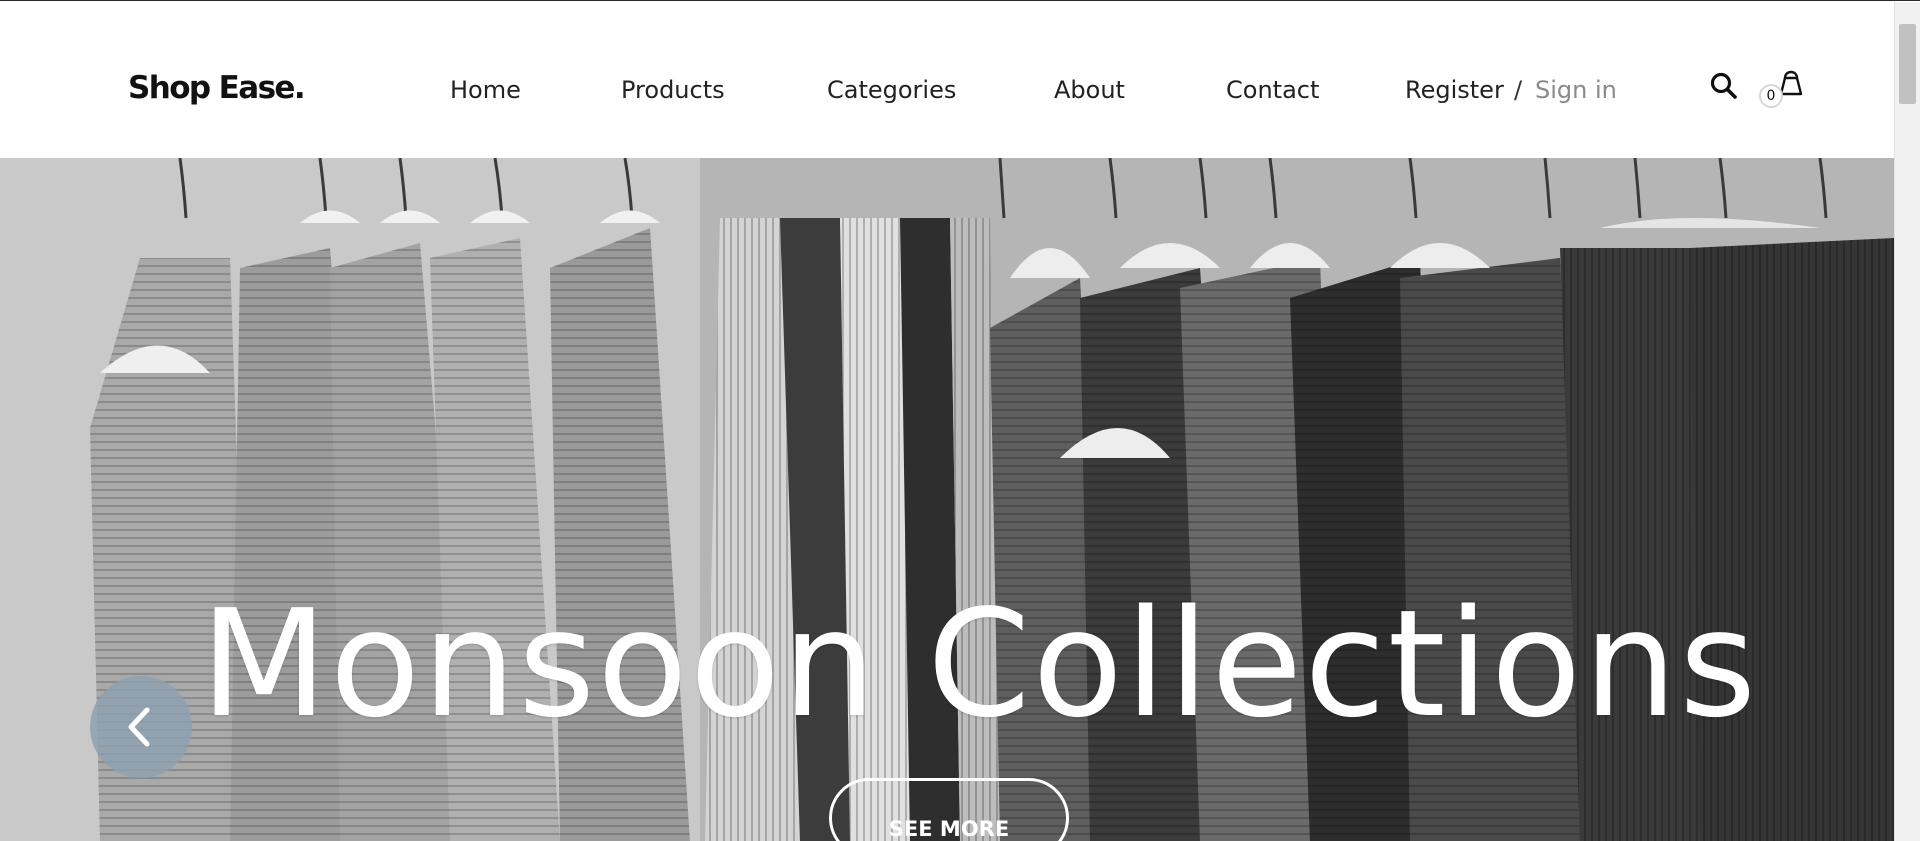 This screenshot has width=1920, height=841. Describe the element at coordinates (891, 90) in the screenshot. I see `nav-categories: Categories` at that location.